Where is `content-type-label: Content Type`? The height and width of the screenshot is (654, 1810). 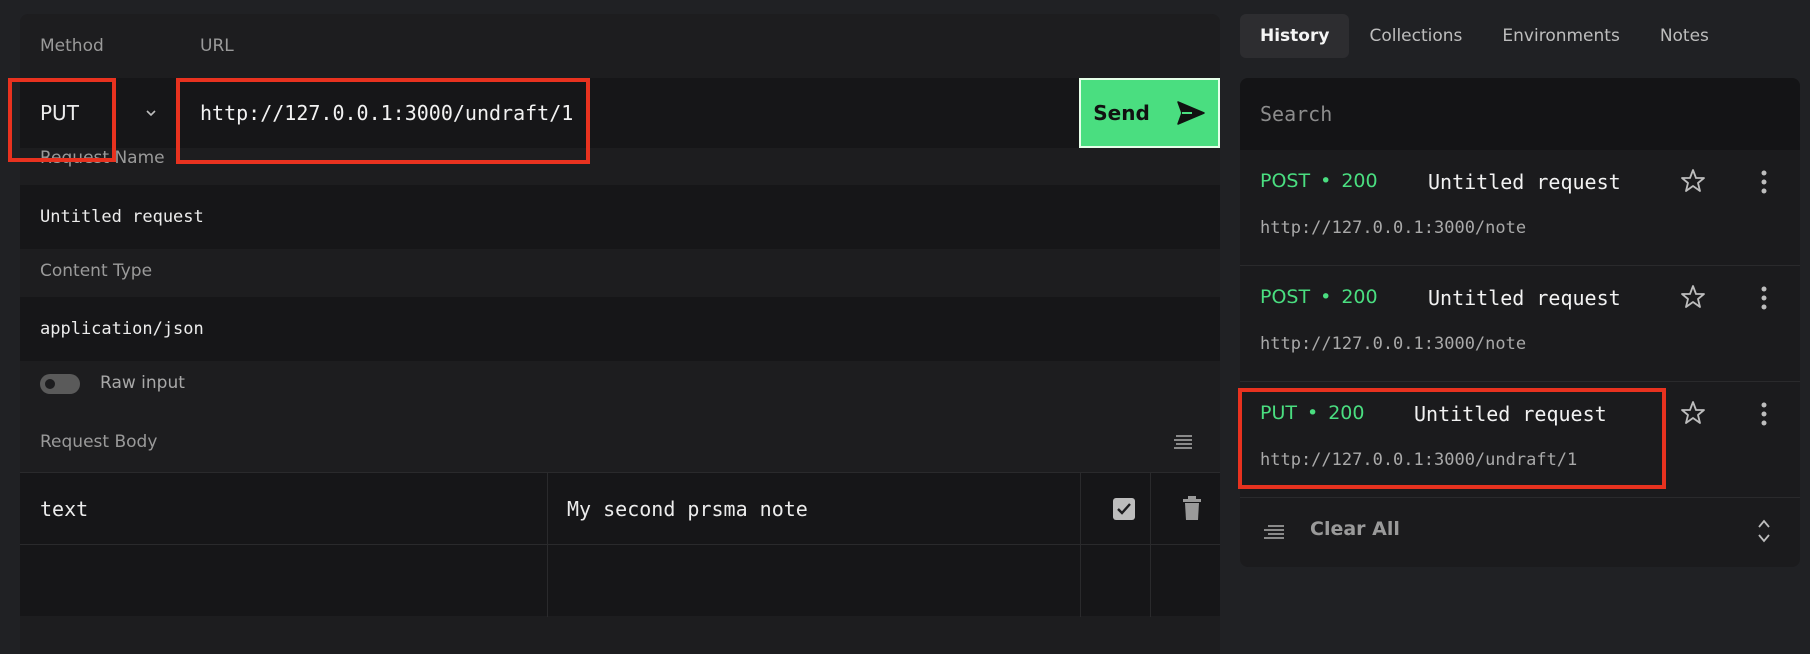 content-type-label: Content Type is located at coordinates (96, 271).